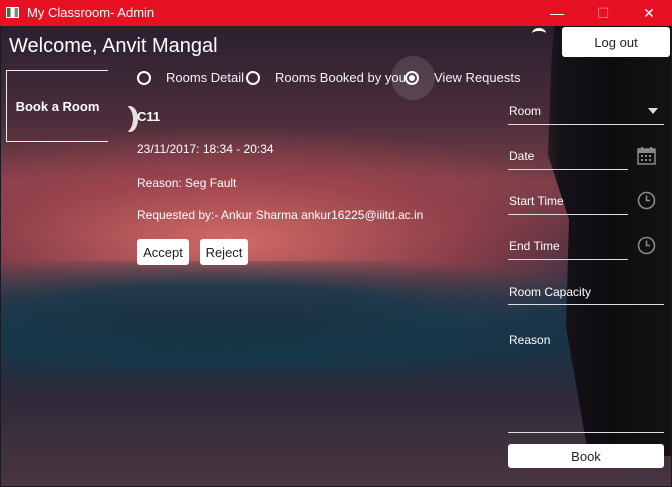  What do you see at coordinates (205, 77) in the screenshot?
I see `radio-label: Rooms Detail` at bounding box center [205, 77].